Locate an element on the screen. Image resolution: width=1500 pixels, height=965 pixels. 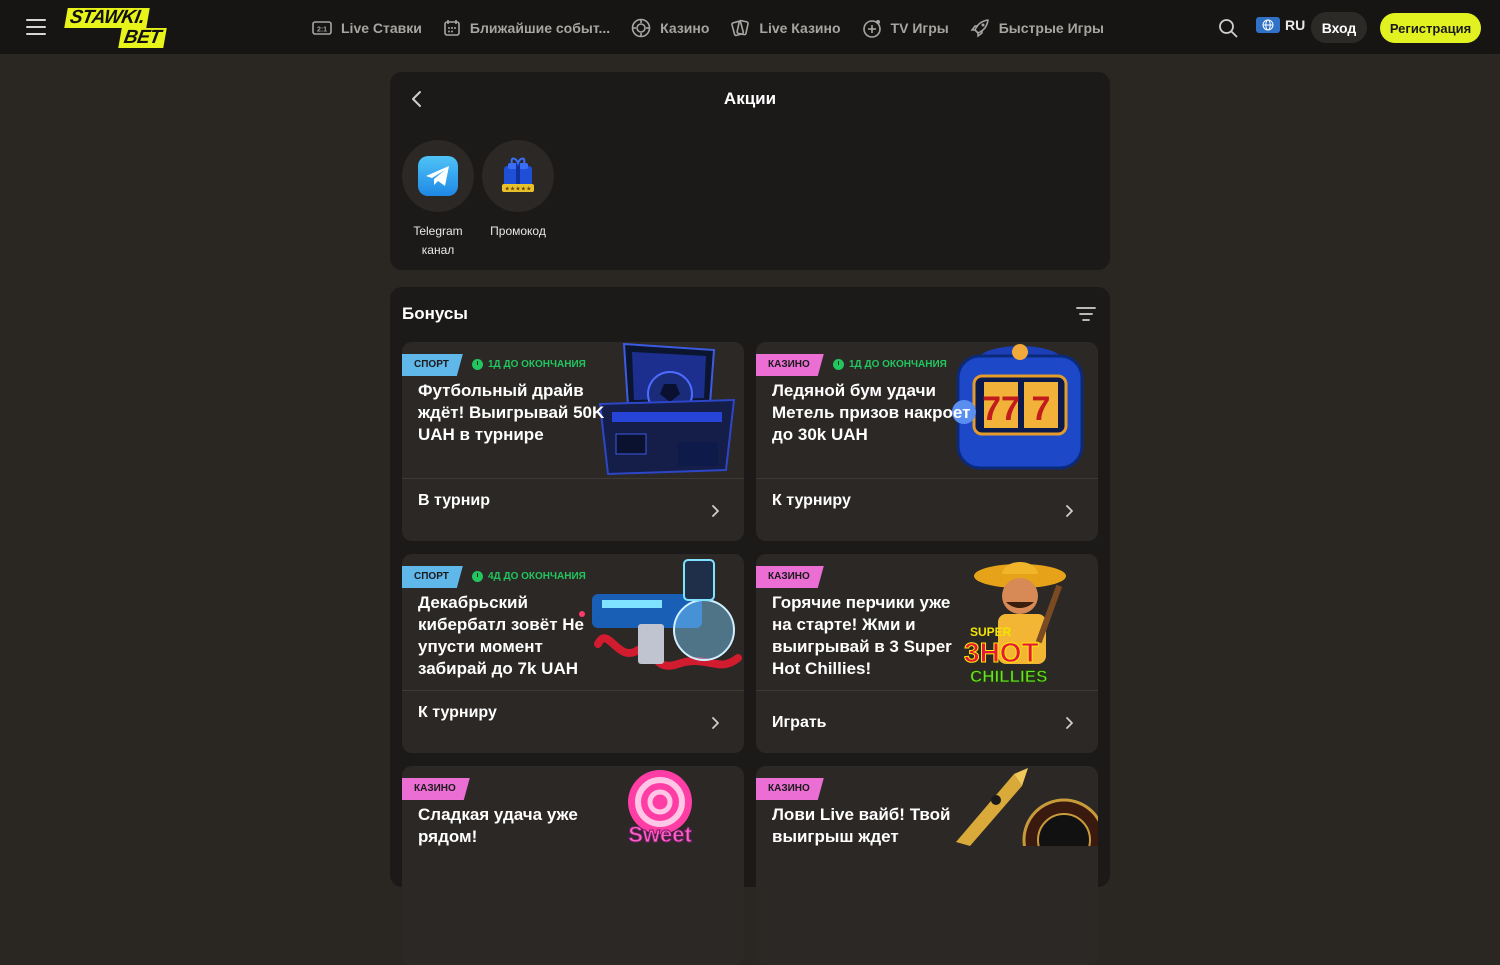
nav-fast-games: Быстрые Игры is located at coordinates (1037, 28).